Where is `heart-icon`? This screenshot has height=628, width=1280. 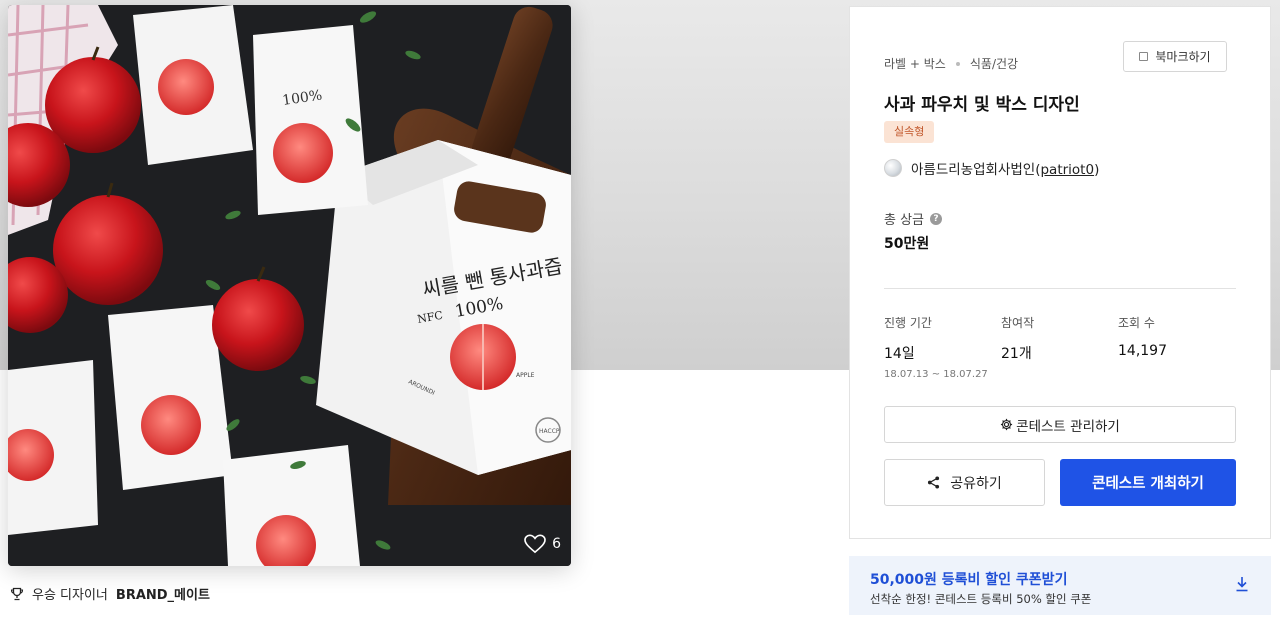
heart-icon is located at coordinates (535, 544).